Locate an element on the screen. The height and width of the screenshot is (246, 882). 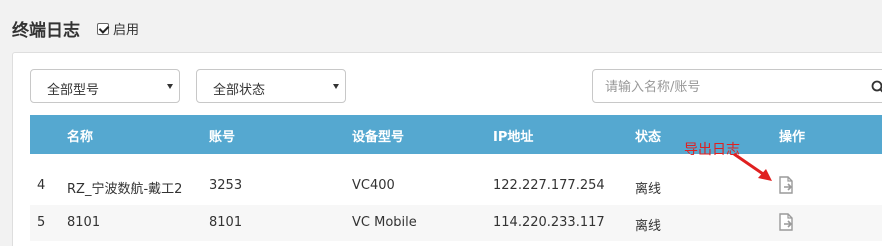
column-header-ip: IP地址 is located at coordinates (513, 137).